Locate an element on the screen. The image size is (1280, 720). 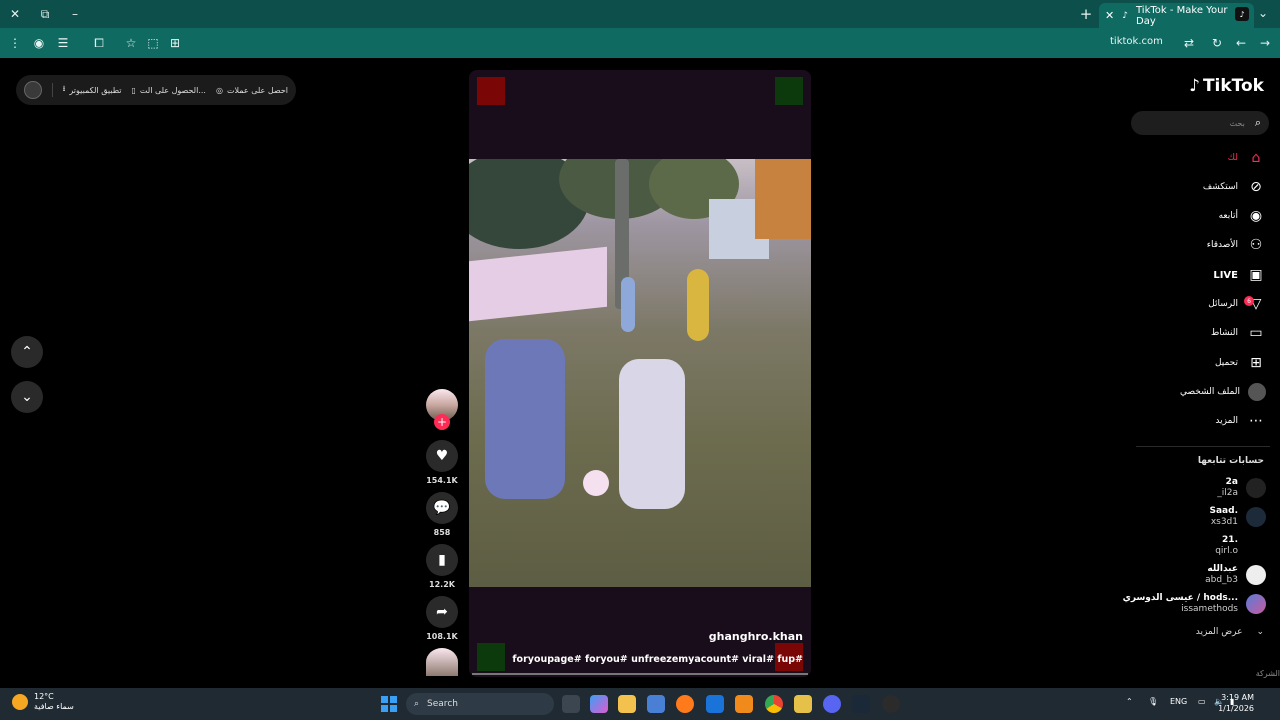
following-account: عبدالله abd_b3 is located at coordinates (1235, 575).